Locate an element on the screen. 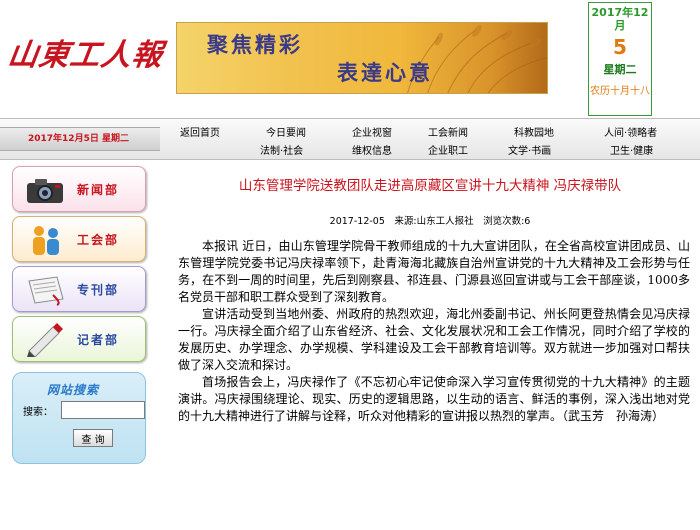 Image resolution: width=700 pixels, height=530 pixels. sidebar-item-special: 专刊部 is located at coordinates (79, 289).